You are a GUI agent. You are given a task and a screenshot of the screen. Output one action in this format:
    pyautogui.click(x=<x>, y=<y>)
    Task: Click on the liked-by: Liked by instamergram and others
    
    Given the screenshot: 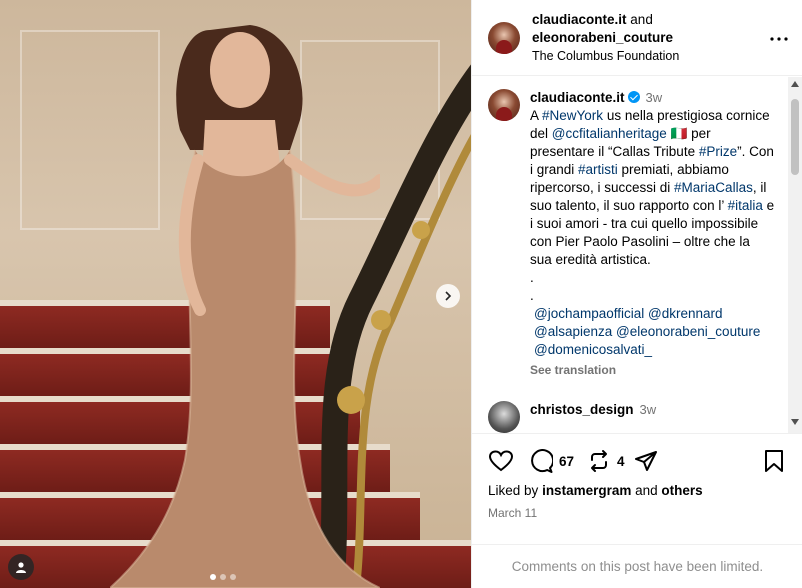 What is the action you would take?
    pyautogui.click(x=637, y=490)
    